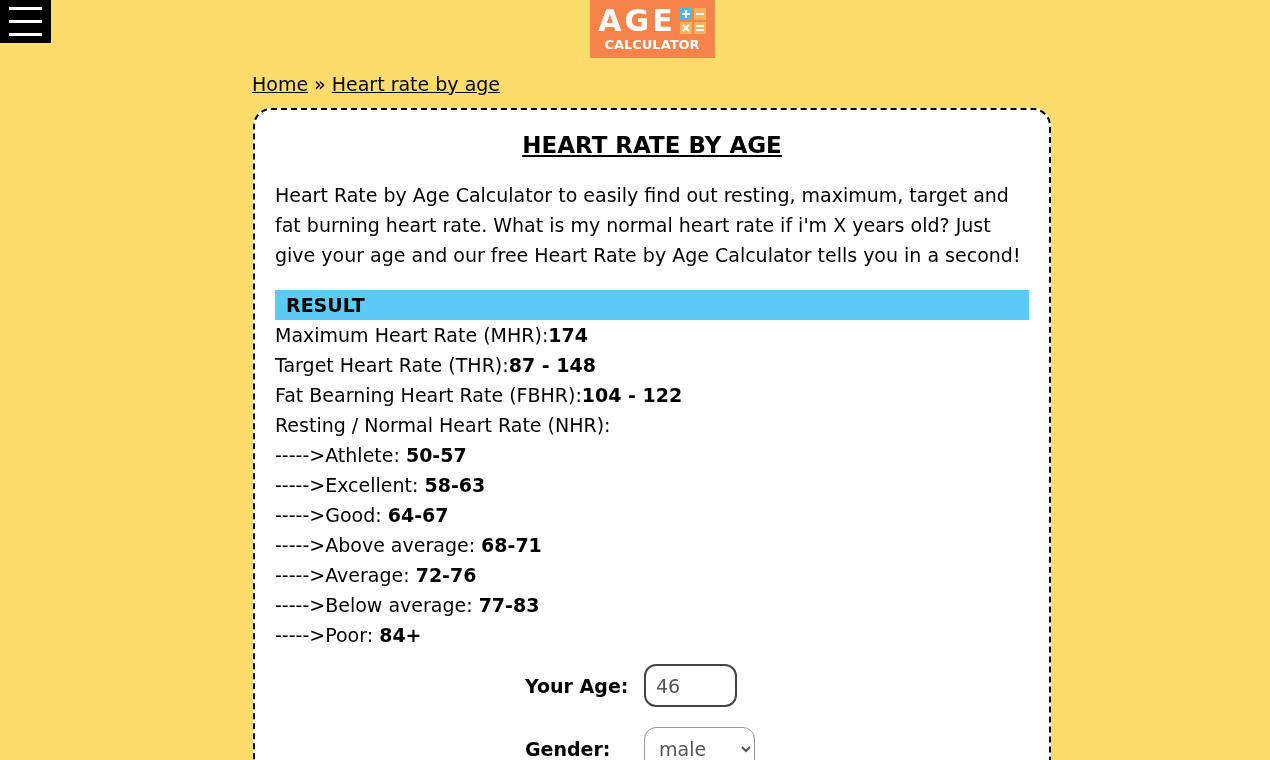 The image size is (1270, 760). I want to click on breadcrumb-link: Home, so click(280, 87).